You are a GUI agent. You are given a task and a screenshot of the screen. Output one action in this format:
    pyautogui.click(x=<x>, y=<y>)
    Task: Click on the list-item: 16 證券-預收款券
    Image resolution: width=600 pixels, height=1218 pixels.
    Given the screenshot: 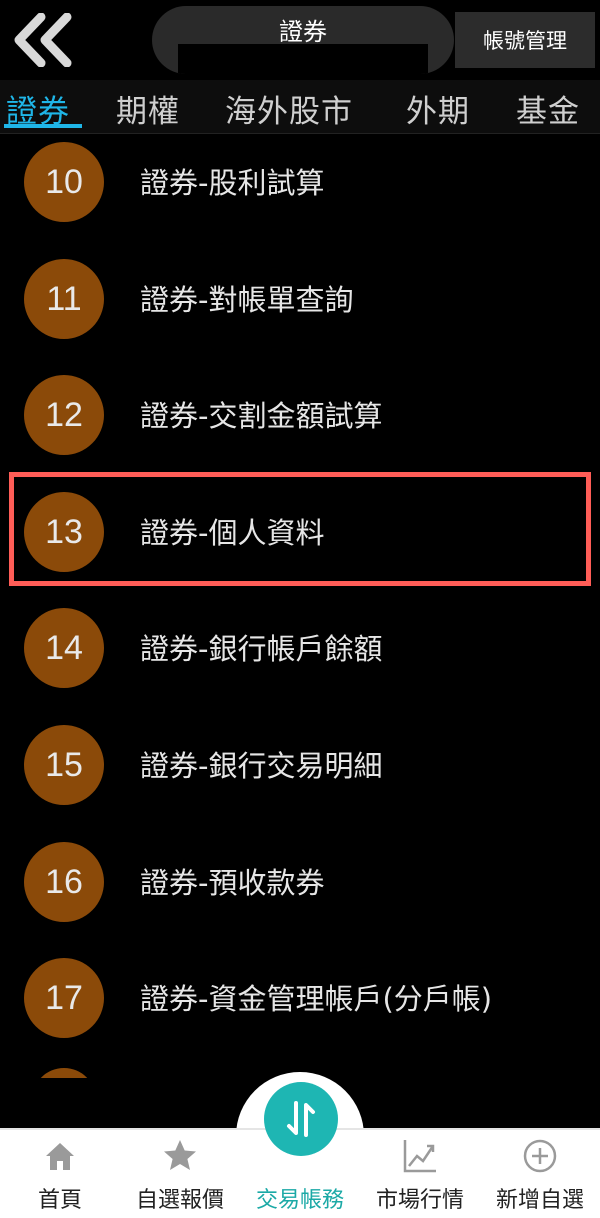 What is the action you would take?
    pyautogui.click(x=300, y=892)
    